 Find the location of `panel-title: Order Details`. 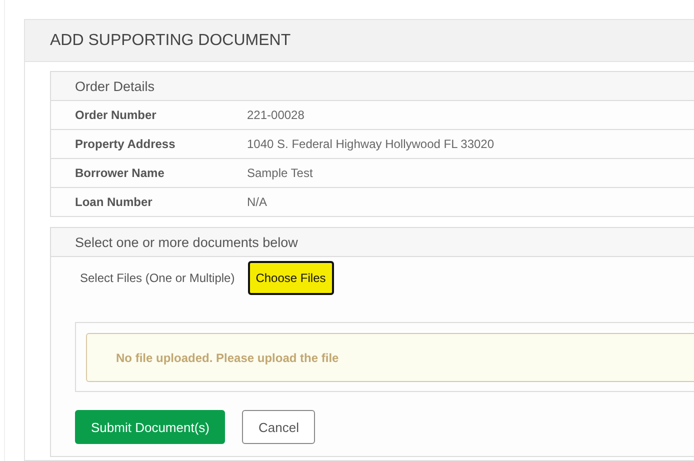

panel-title: Order Details is located at coordinates (372, 86).